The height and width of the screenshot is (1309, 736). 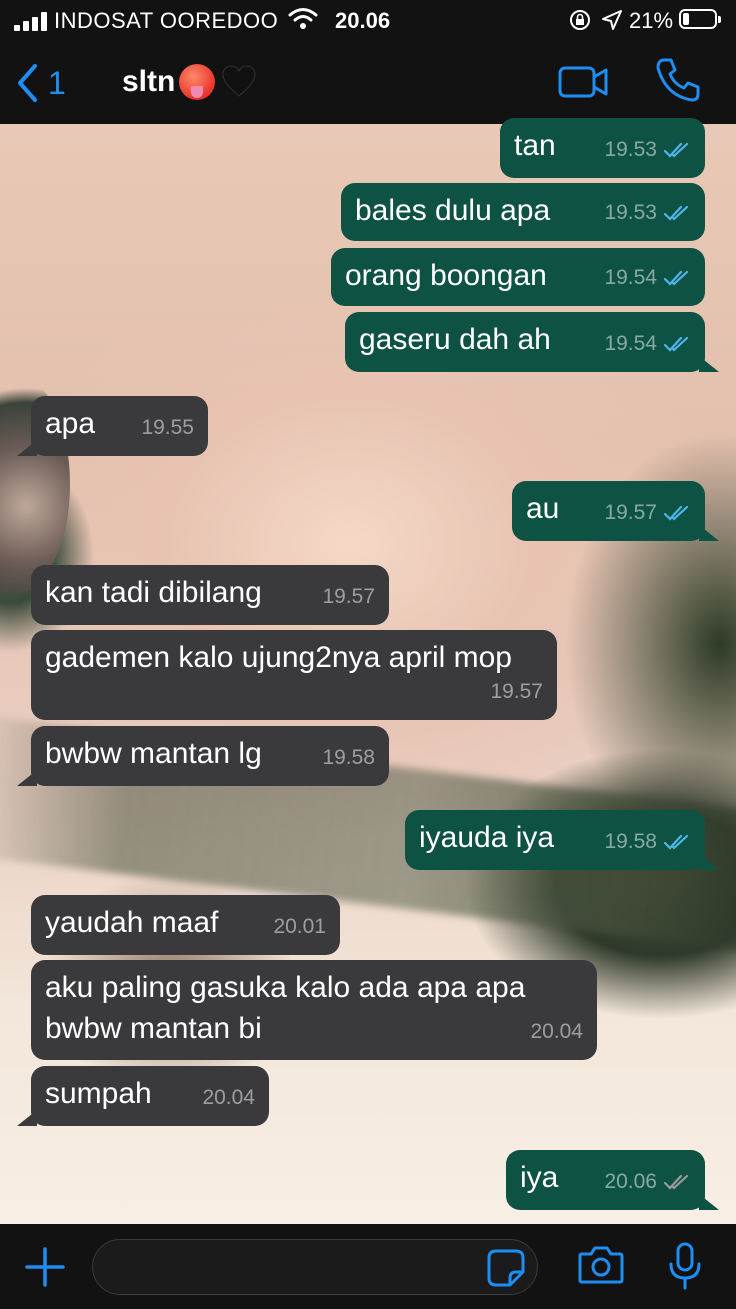 I want to click on message-outgoing: bales dulu apa 19.53, so click(x=523, y=212).